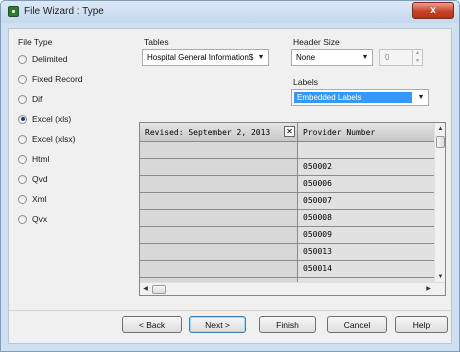 This screenshot has width=460, height=352. I want to click on file-type-option: Excel (xls), so click(44, 119).